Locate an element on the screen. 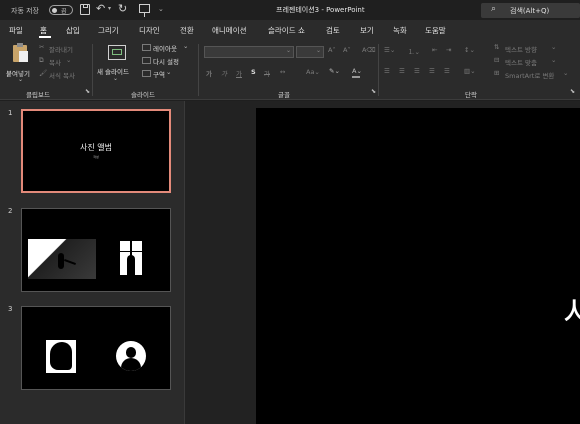 This screenshot has width=580, height=424. section-button: 구역 is located at coordinates (159, 74).